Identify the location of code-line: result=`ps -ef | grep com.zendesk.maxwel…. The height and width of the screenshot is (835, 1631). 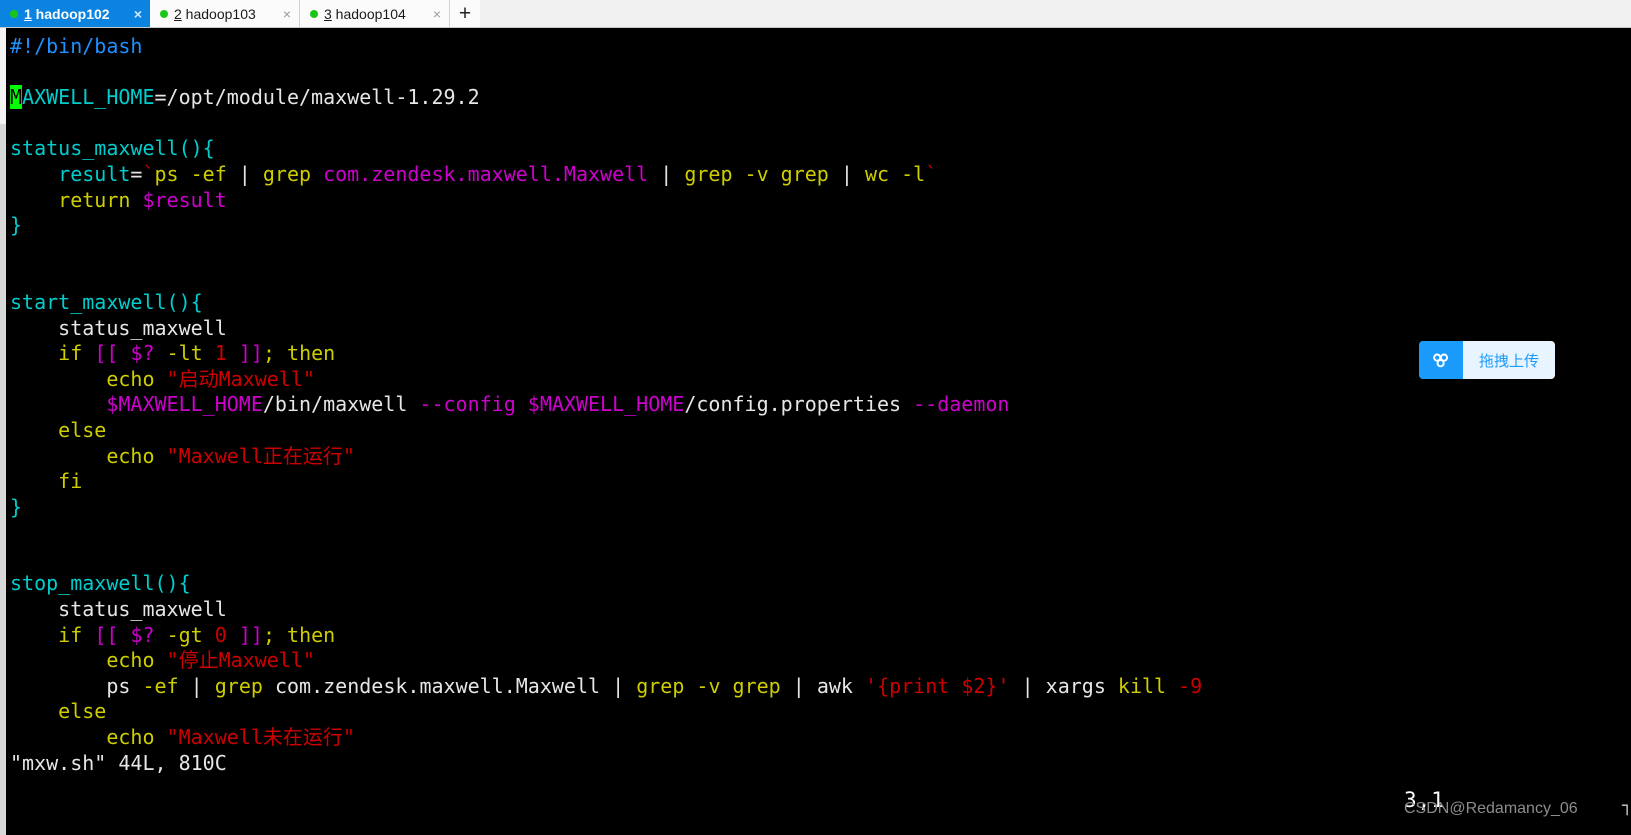
(820, 175).